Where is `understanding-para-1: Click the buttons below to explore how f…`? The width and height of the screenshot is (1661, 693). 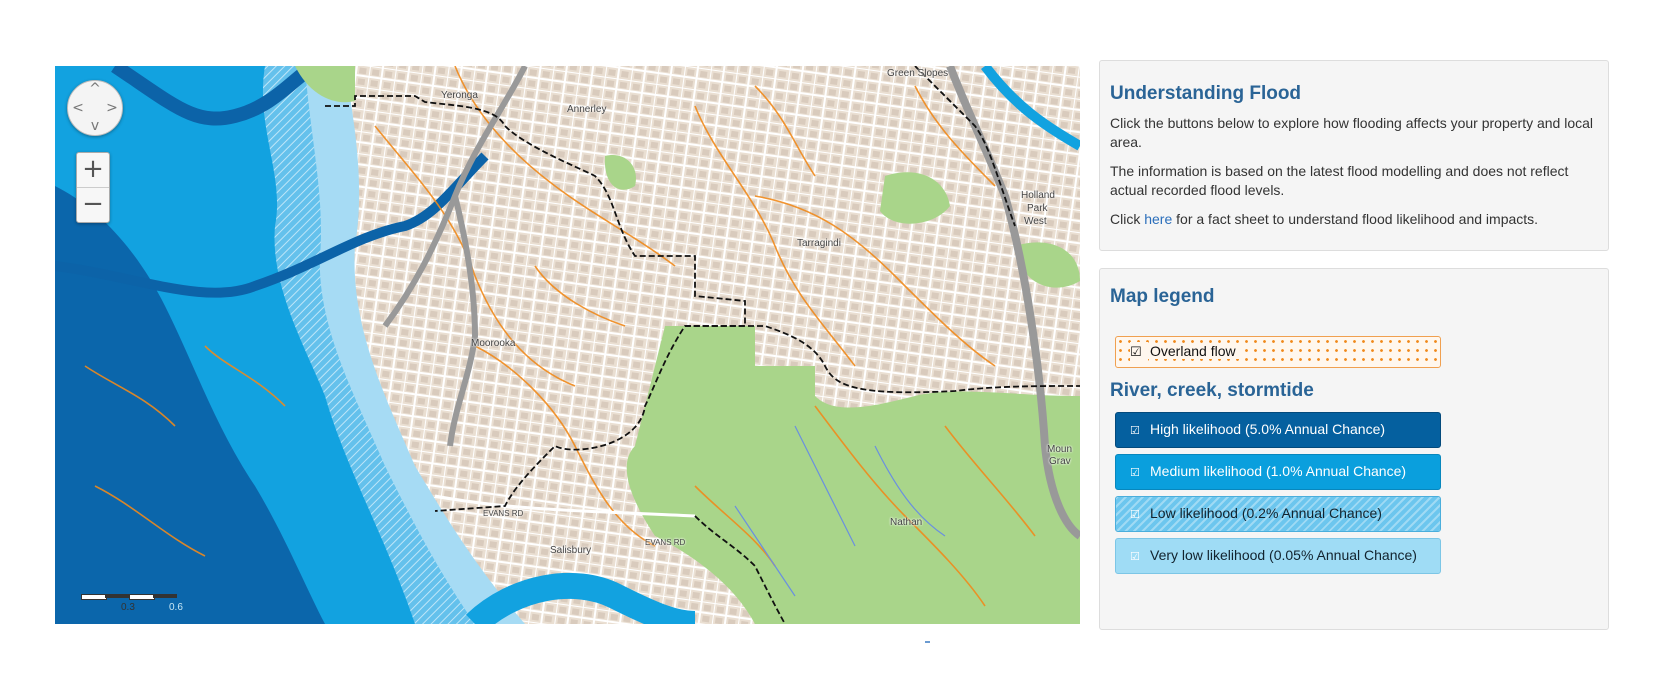
understanding-para-1: Click the buttons below to explore how f… is located at coordinates (1352, 132).